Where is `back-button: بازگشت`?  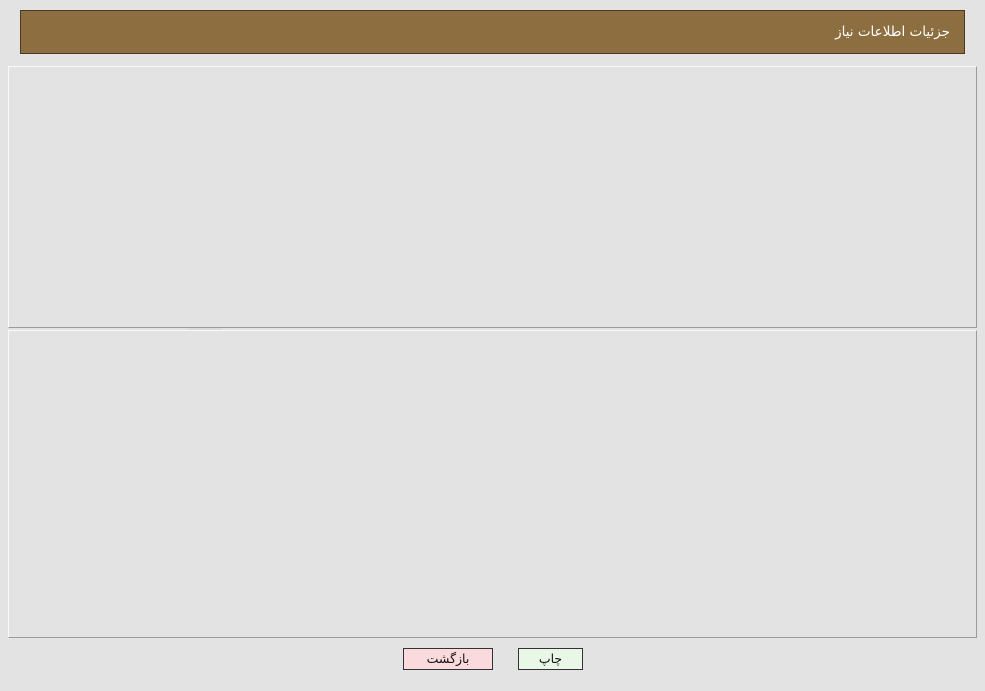 back-button: بازگشت is located at coordinates (448, 659).